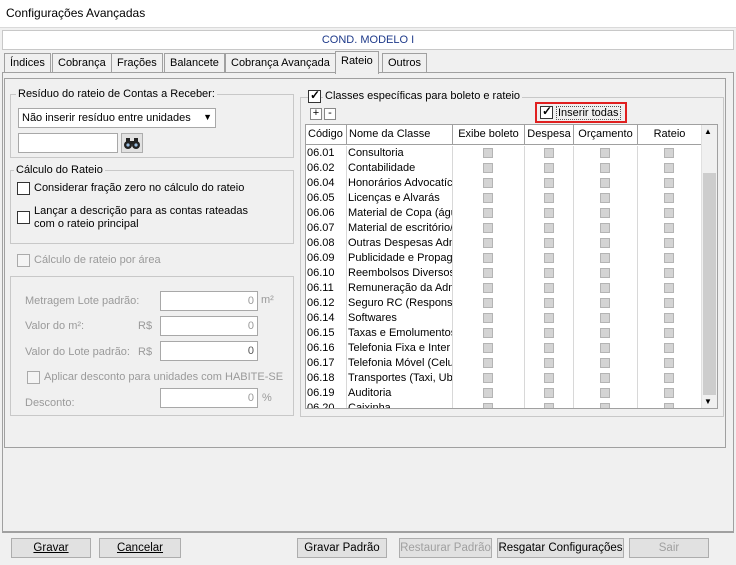 The height and width of the screenshot is (565, 736). What do you see at coordinates (504, 404) in the screenshot?
I see `table-row: 06.20 Caixinha` at bounding box center [504, 404].